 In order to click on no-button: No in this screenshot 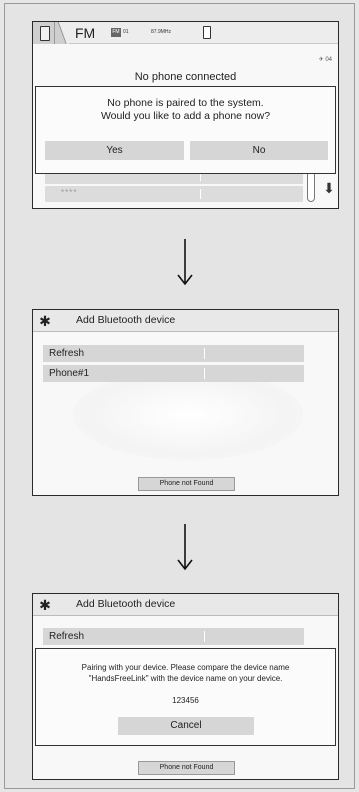, I will do `click(259, 150)`.